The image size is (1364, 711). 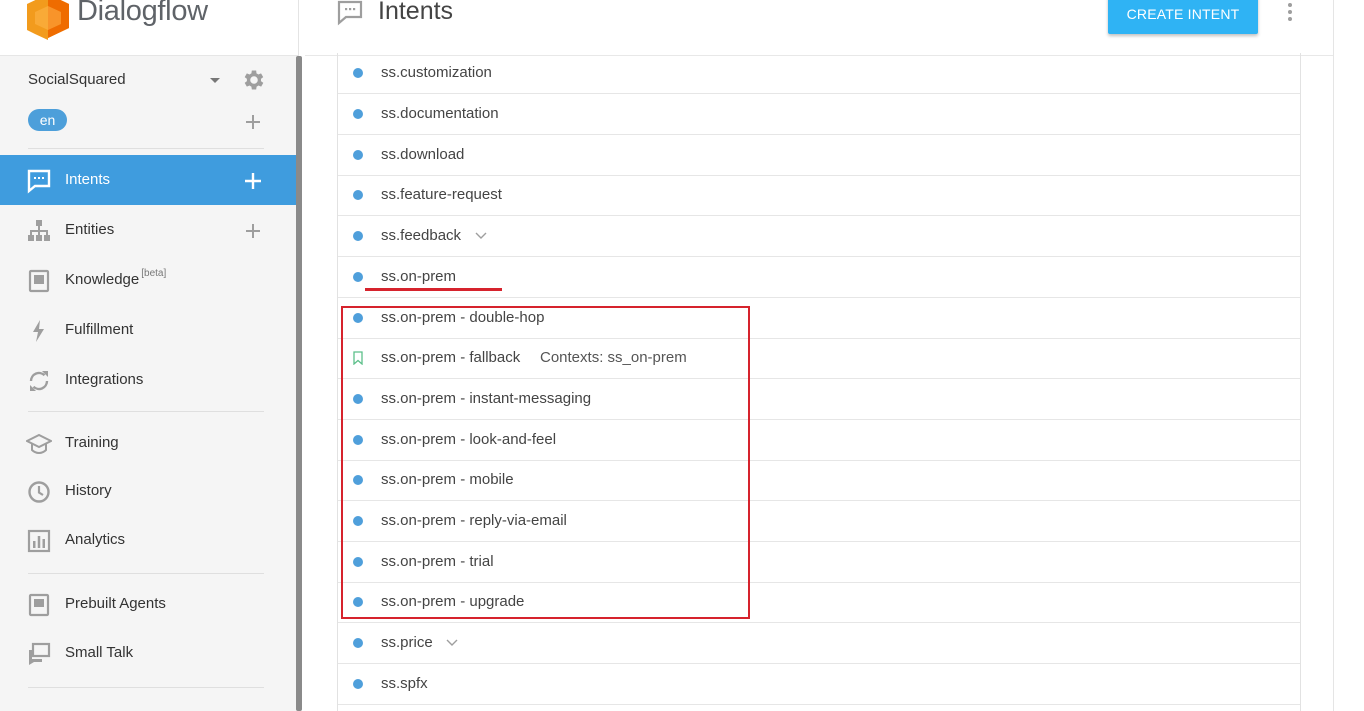 What do you see at coordinates (149, 230) in the screenshot?
I see `sidebar-item-entities: Entities` at bounding box center [149, 230].